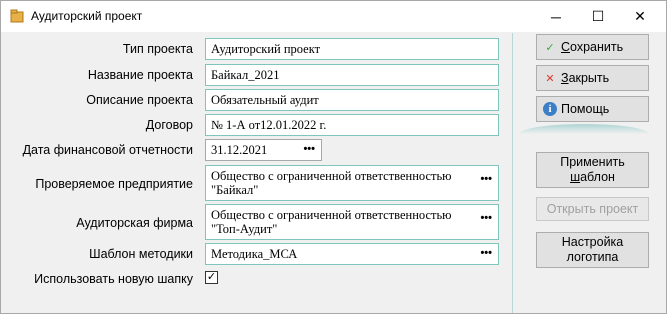  What do you see at coordinates (309, 149) in the screenshot?
I see `date-picker-icon: •••` at bounding box center [309, 149].